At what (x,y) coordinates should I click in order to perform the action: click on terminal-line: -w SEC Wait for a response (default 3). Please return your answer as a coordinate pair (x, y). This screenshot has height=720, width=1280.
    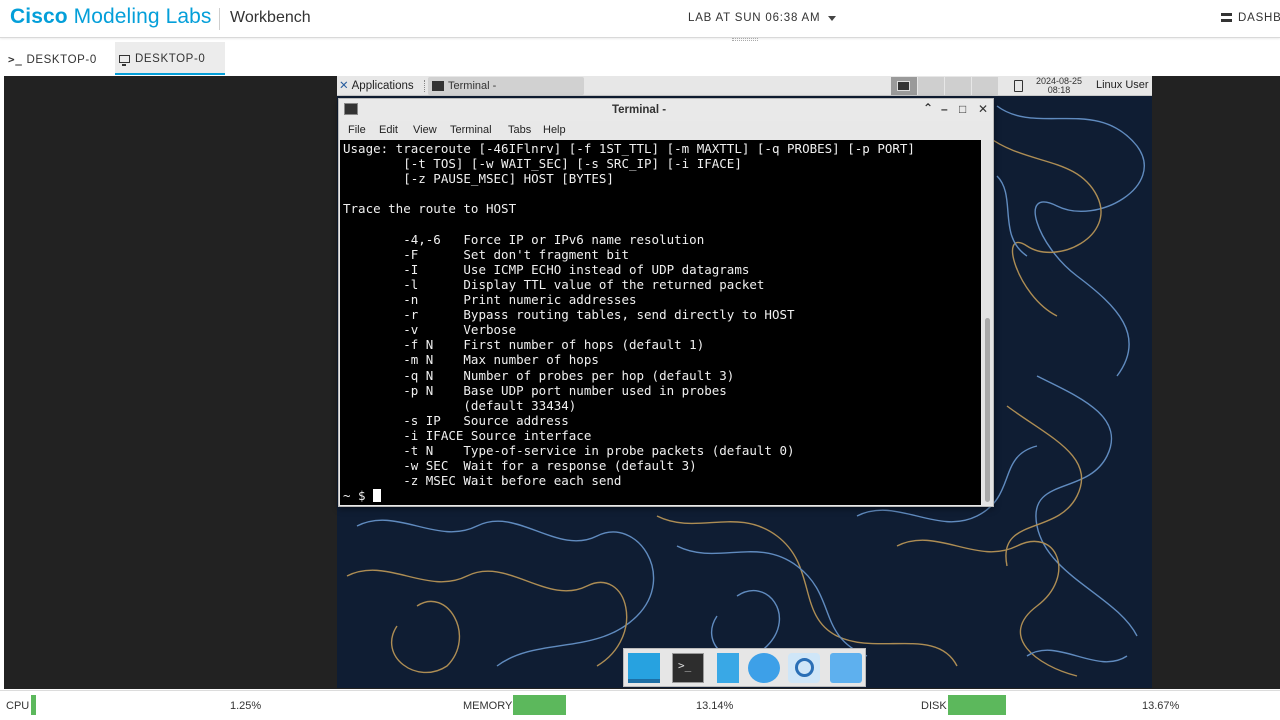
    Looking at the image, I should click on (520, 466).